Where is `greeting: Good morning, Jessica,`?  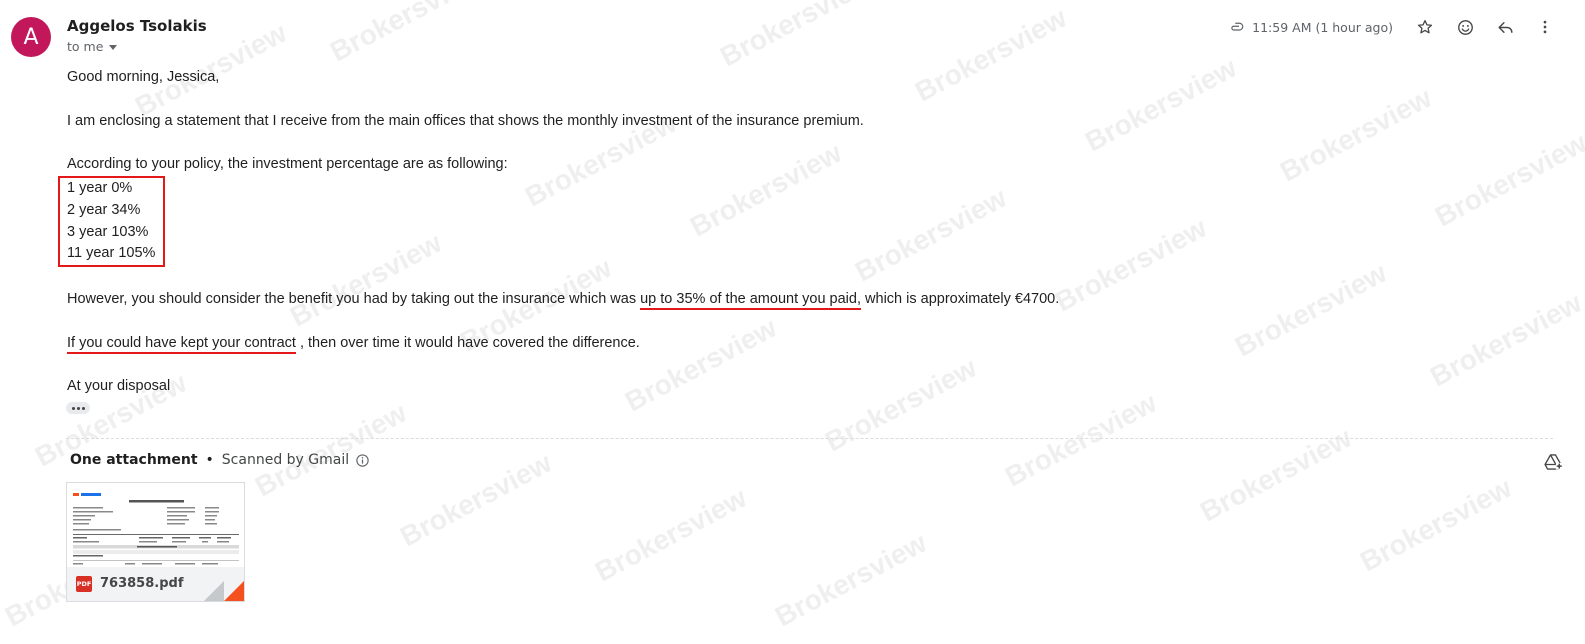 greeting: Good morning, Jessica, is located at coordinates (143, 77).